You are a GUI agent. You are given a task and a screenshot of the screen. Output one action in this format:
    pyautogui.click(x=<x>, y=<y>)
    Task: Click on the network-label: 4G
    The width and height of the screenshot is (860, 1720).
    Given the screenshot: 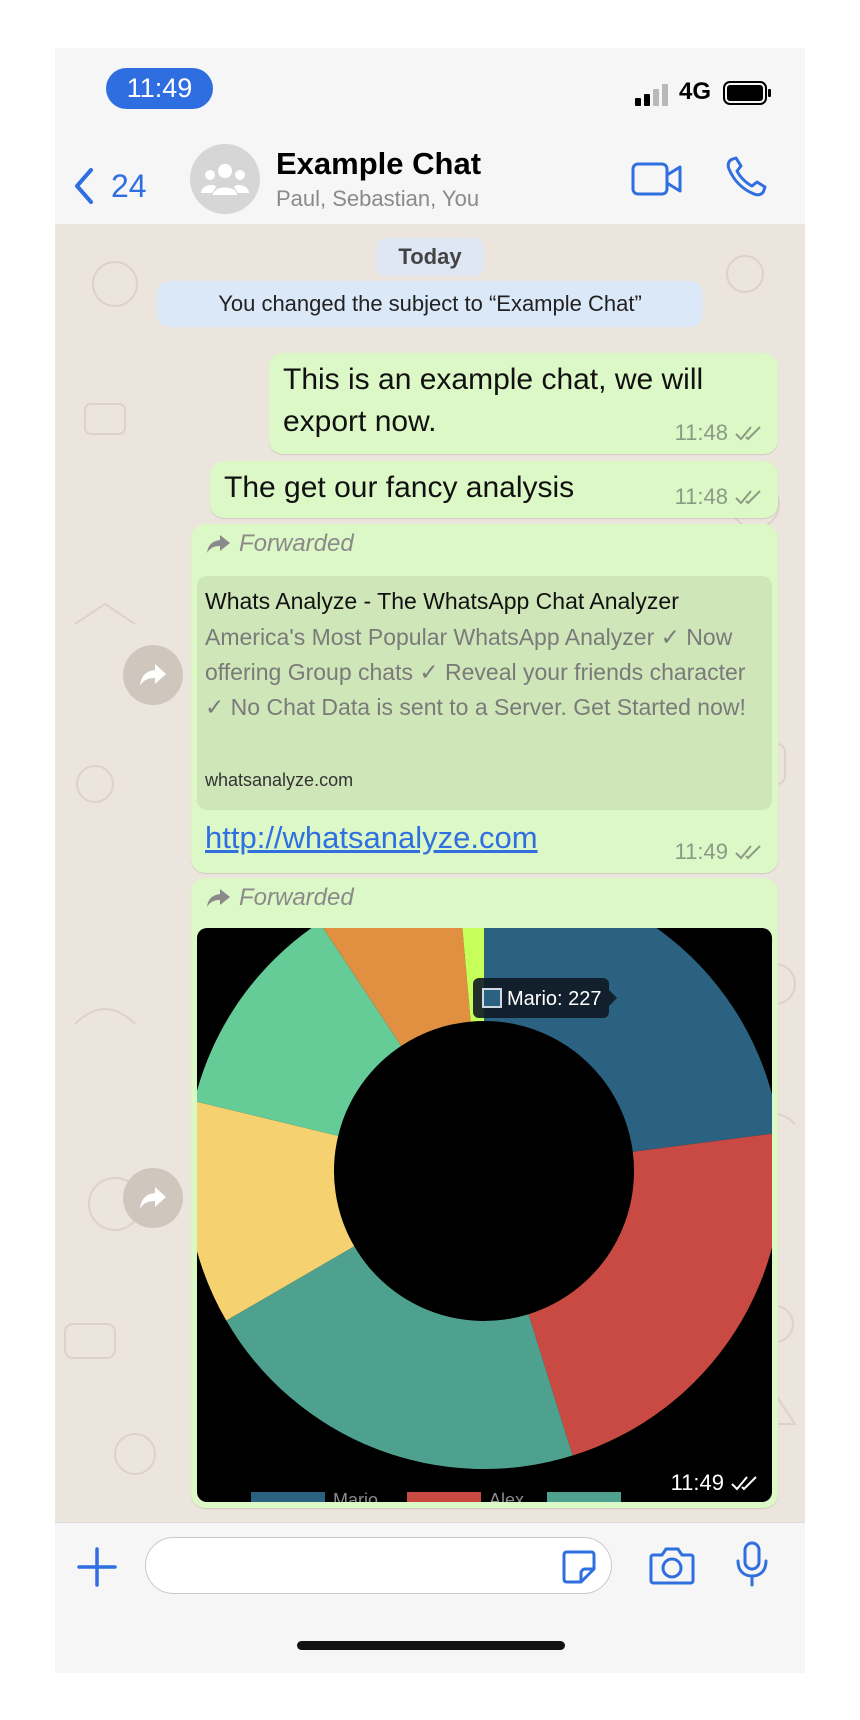 What is the action you would take?
    pyautogui.click(x=695, y=91)
    